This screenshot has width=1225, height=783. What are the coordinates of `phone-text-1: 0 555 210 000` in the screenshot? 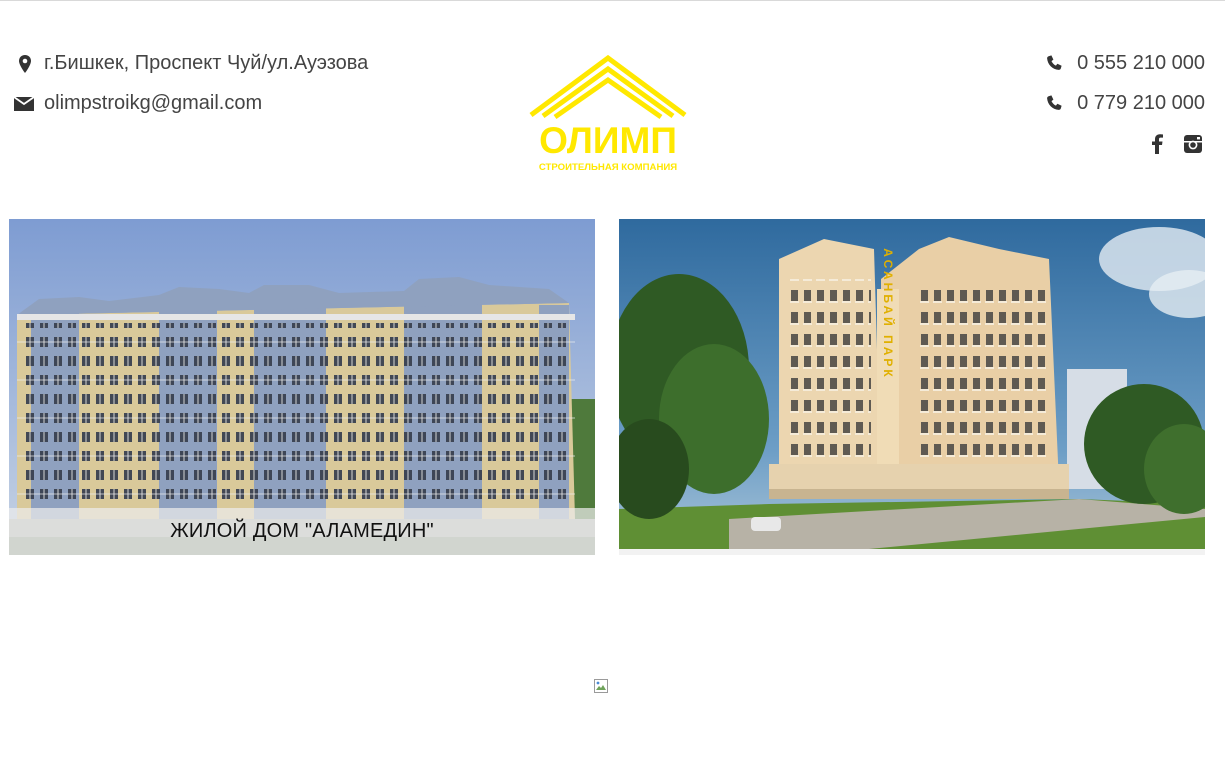 It's located at (1141, 63).